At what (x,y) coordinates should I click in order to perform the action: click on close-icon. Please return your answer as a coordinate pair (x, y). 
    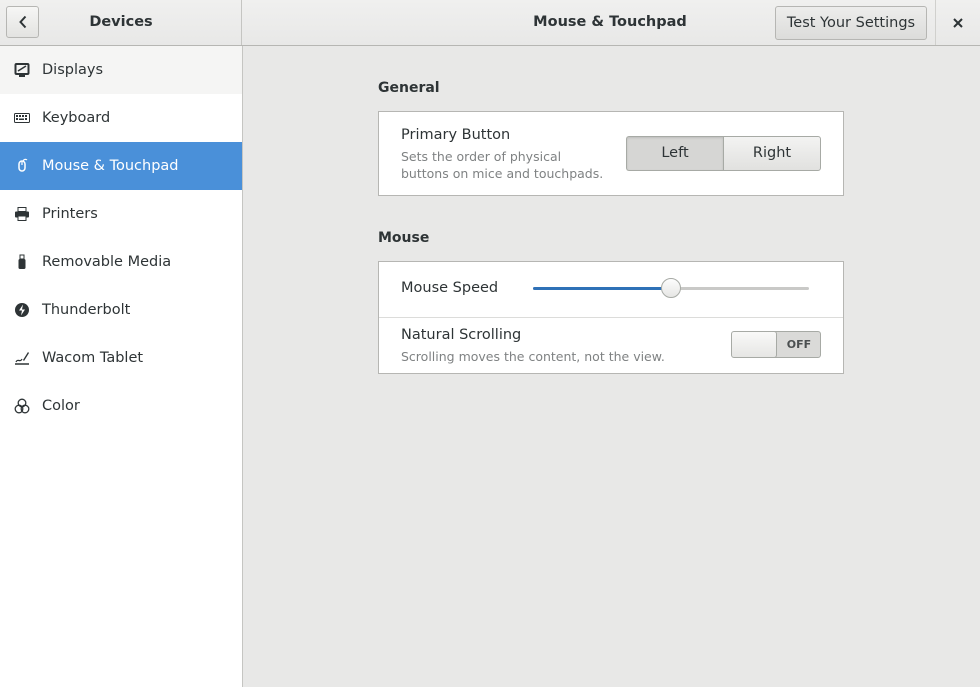
    Looking at the image, I should click on (957, 22).